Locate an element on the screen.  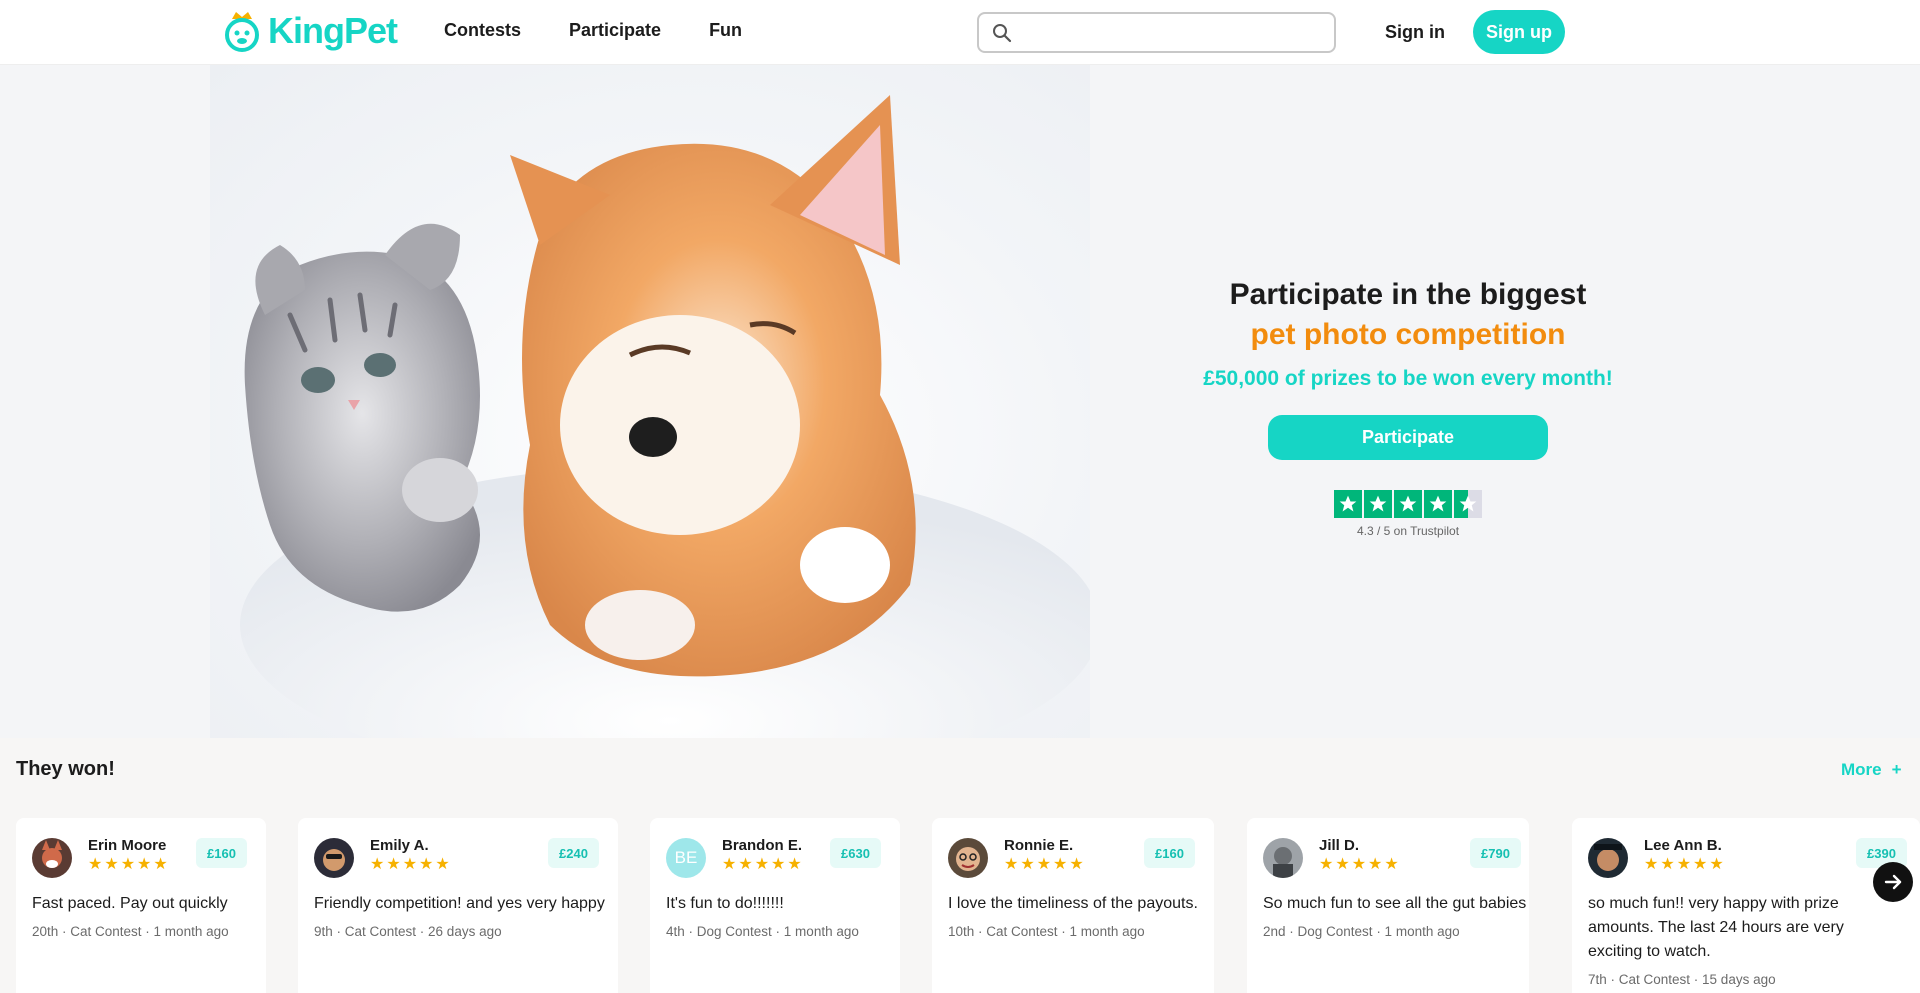
prize-badge: £240 is located at coordinates (573, 853).